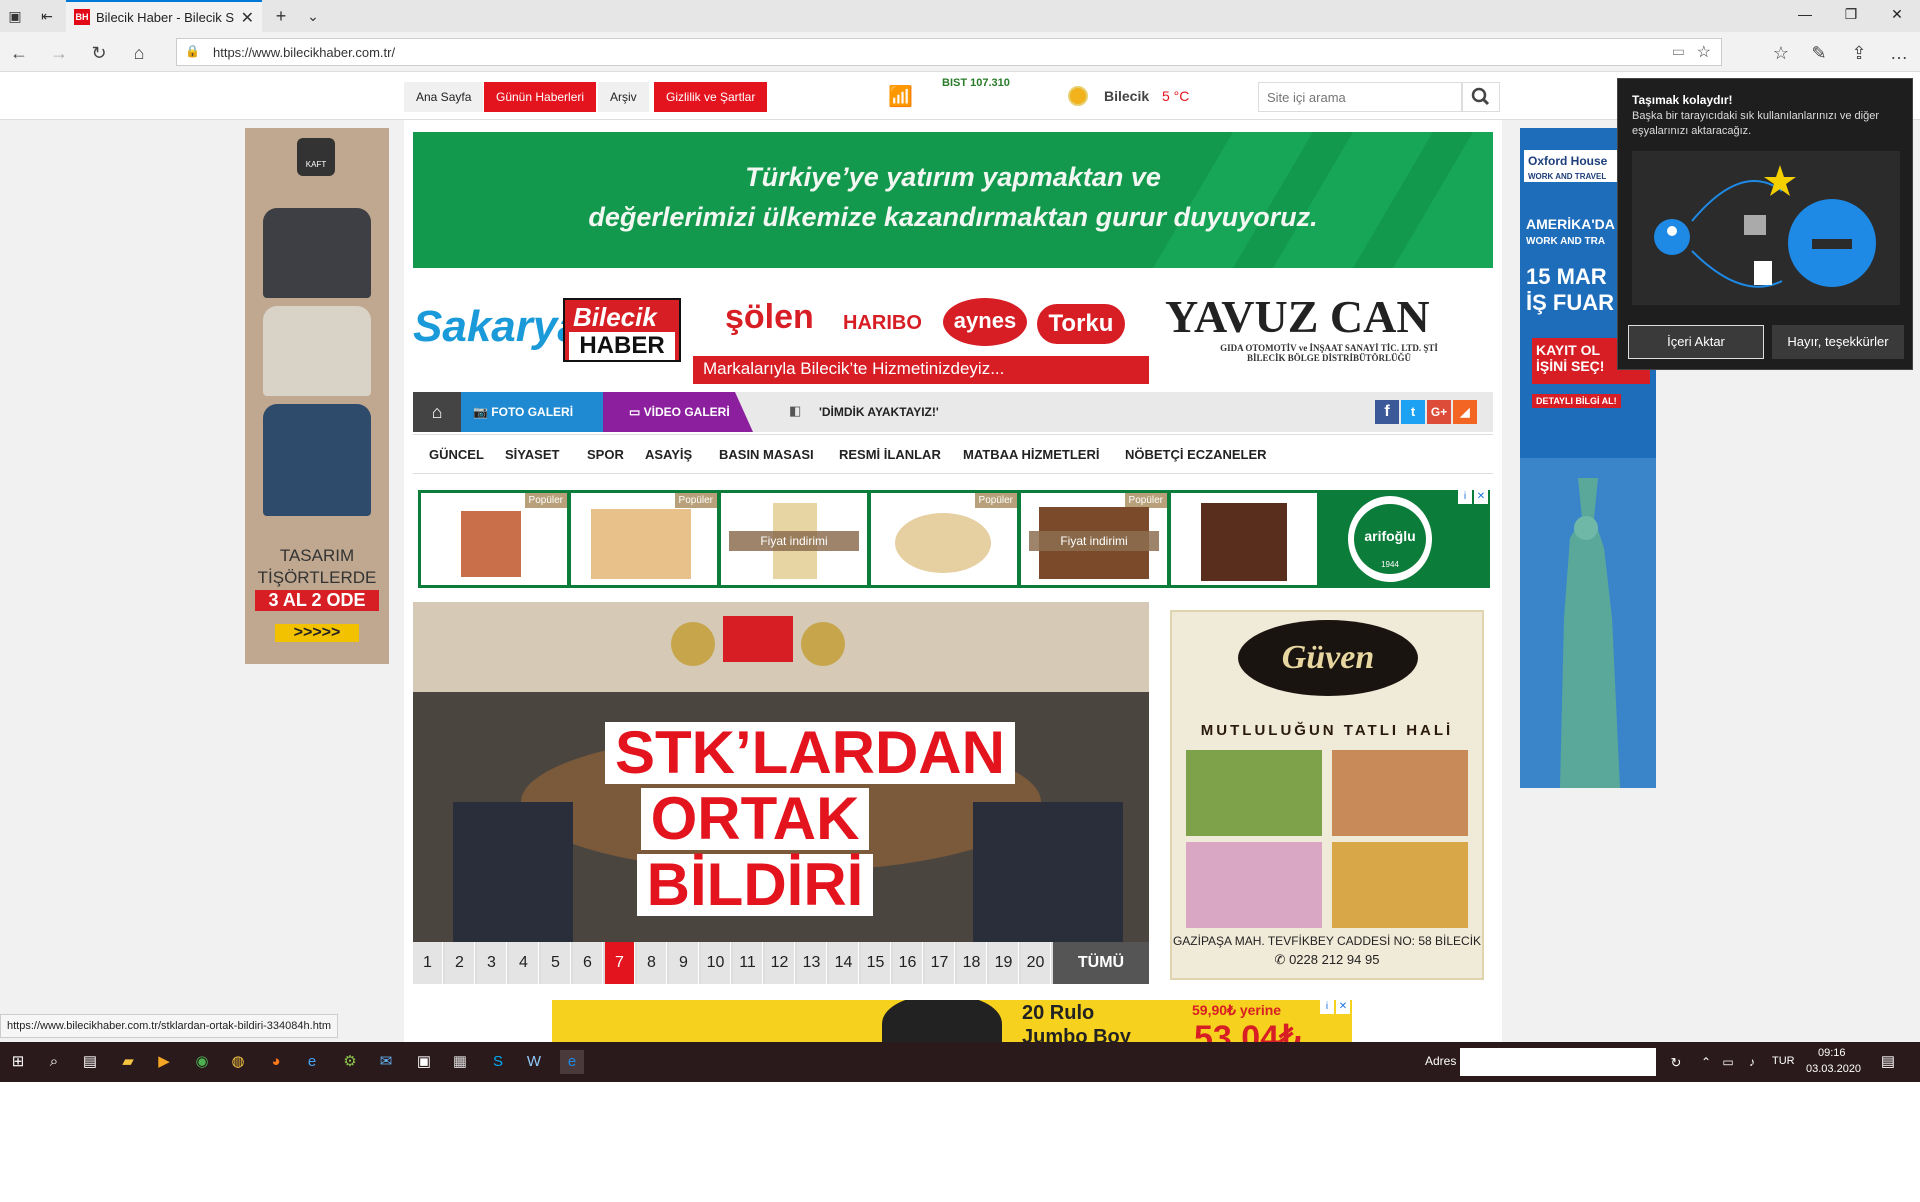 The width and height of the screenshot is (1920, 1202). What do you see at coordinates (781, 772) in the screenshot?
I see `headline-slider: STK’LARDAN ORTAK BİLDİRİ` at bounding box center [781, 772].